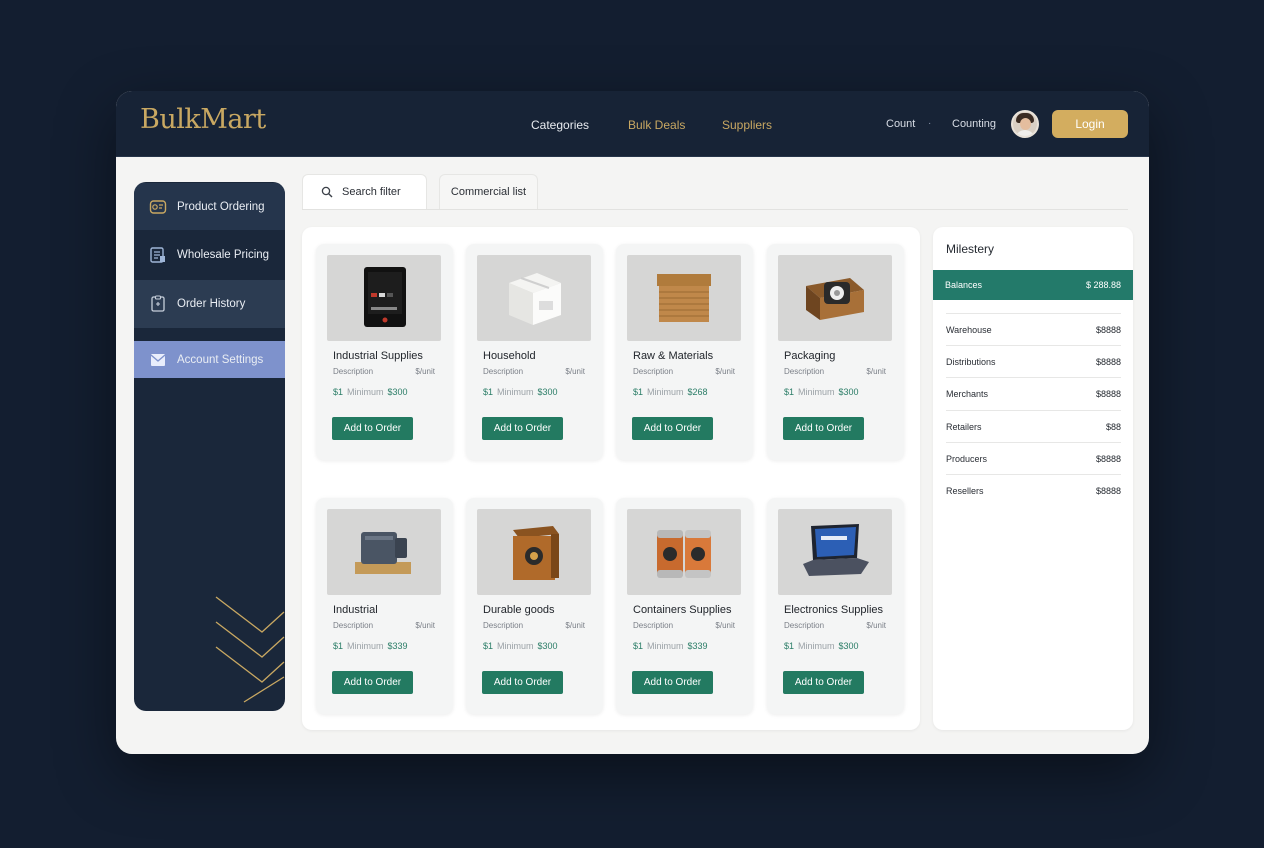 Image resolution: width=1264 pixels, height=848 pixels. I want to click on chevron-decoration, so click(250, 649).